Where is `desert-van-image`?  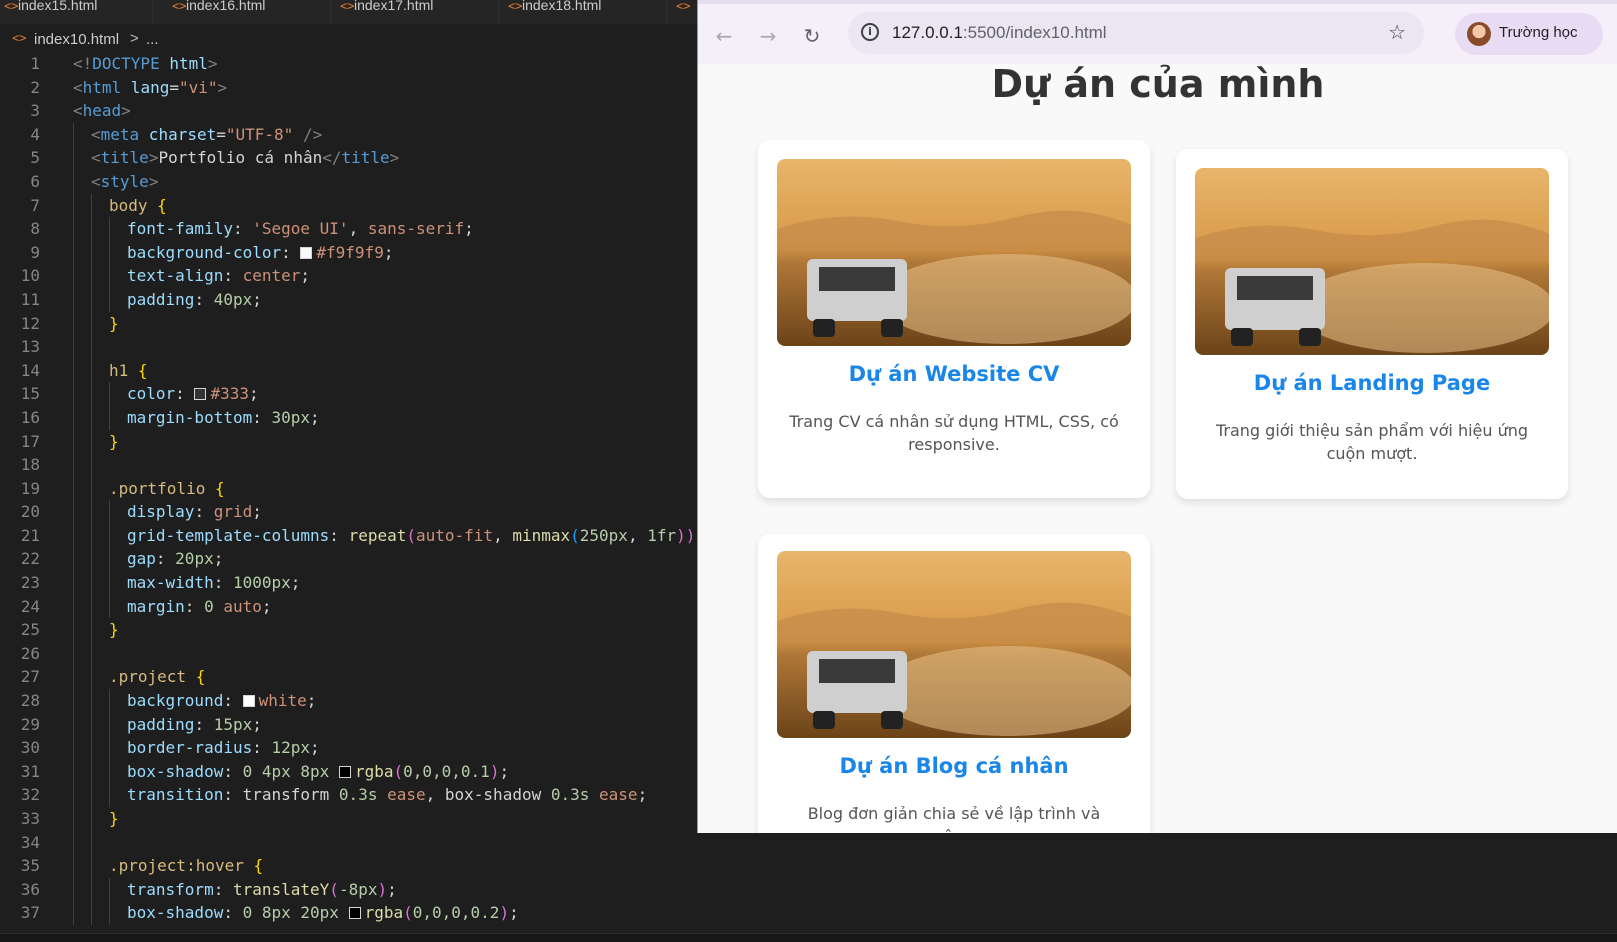
desert-van-image is located at coordinates (954, 644).